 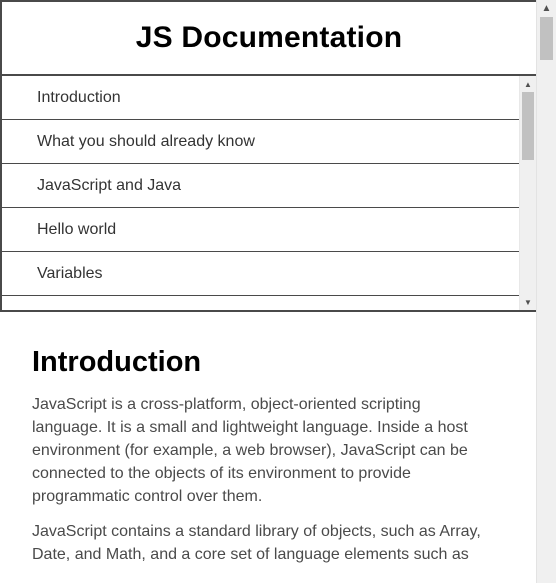 I want to click on nav-header: JS Documentation, so click(x=269, y=39).